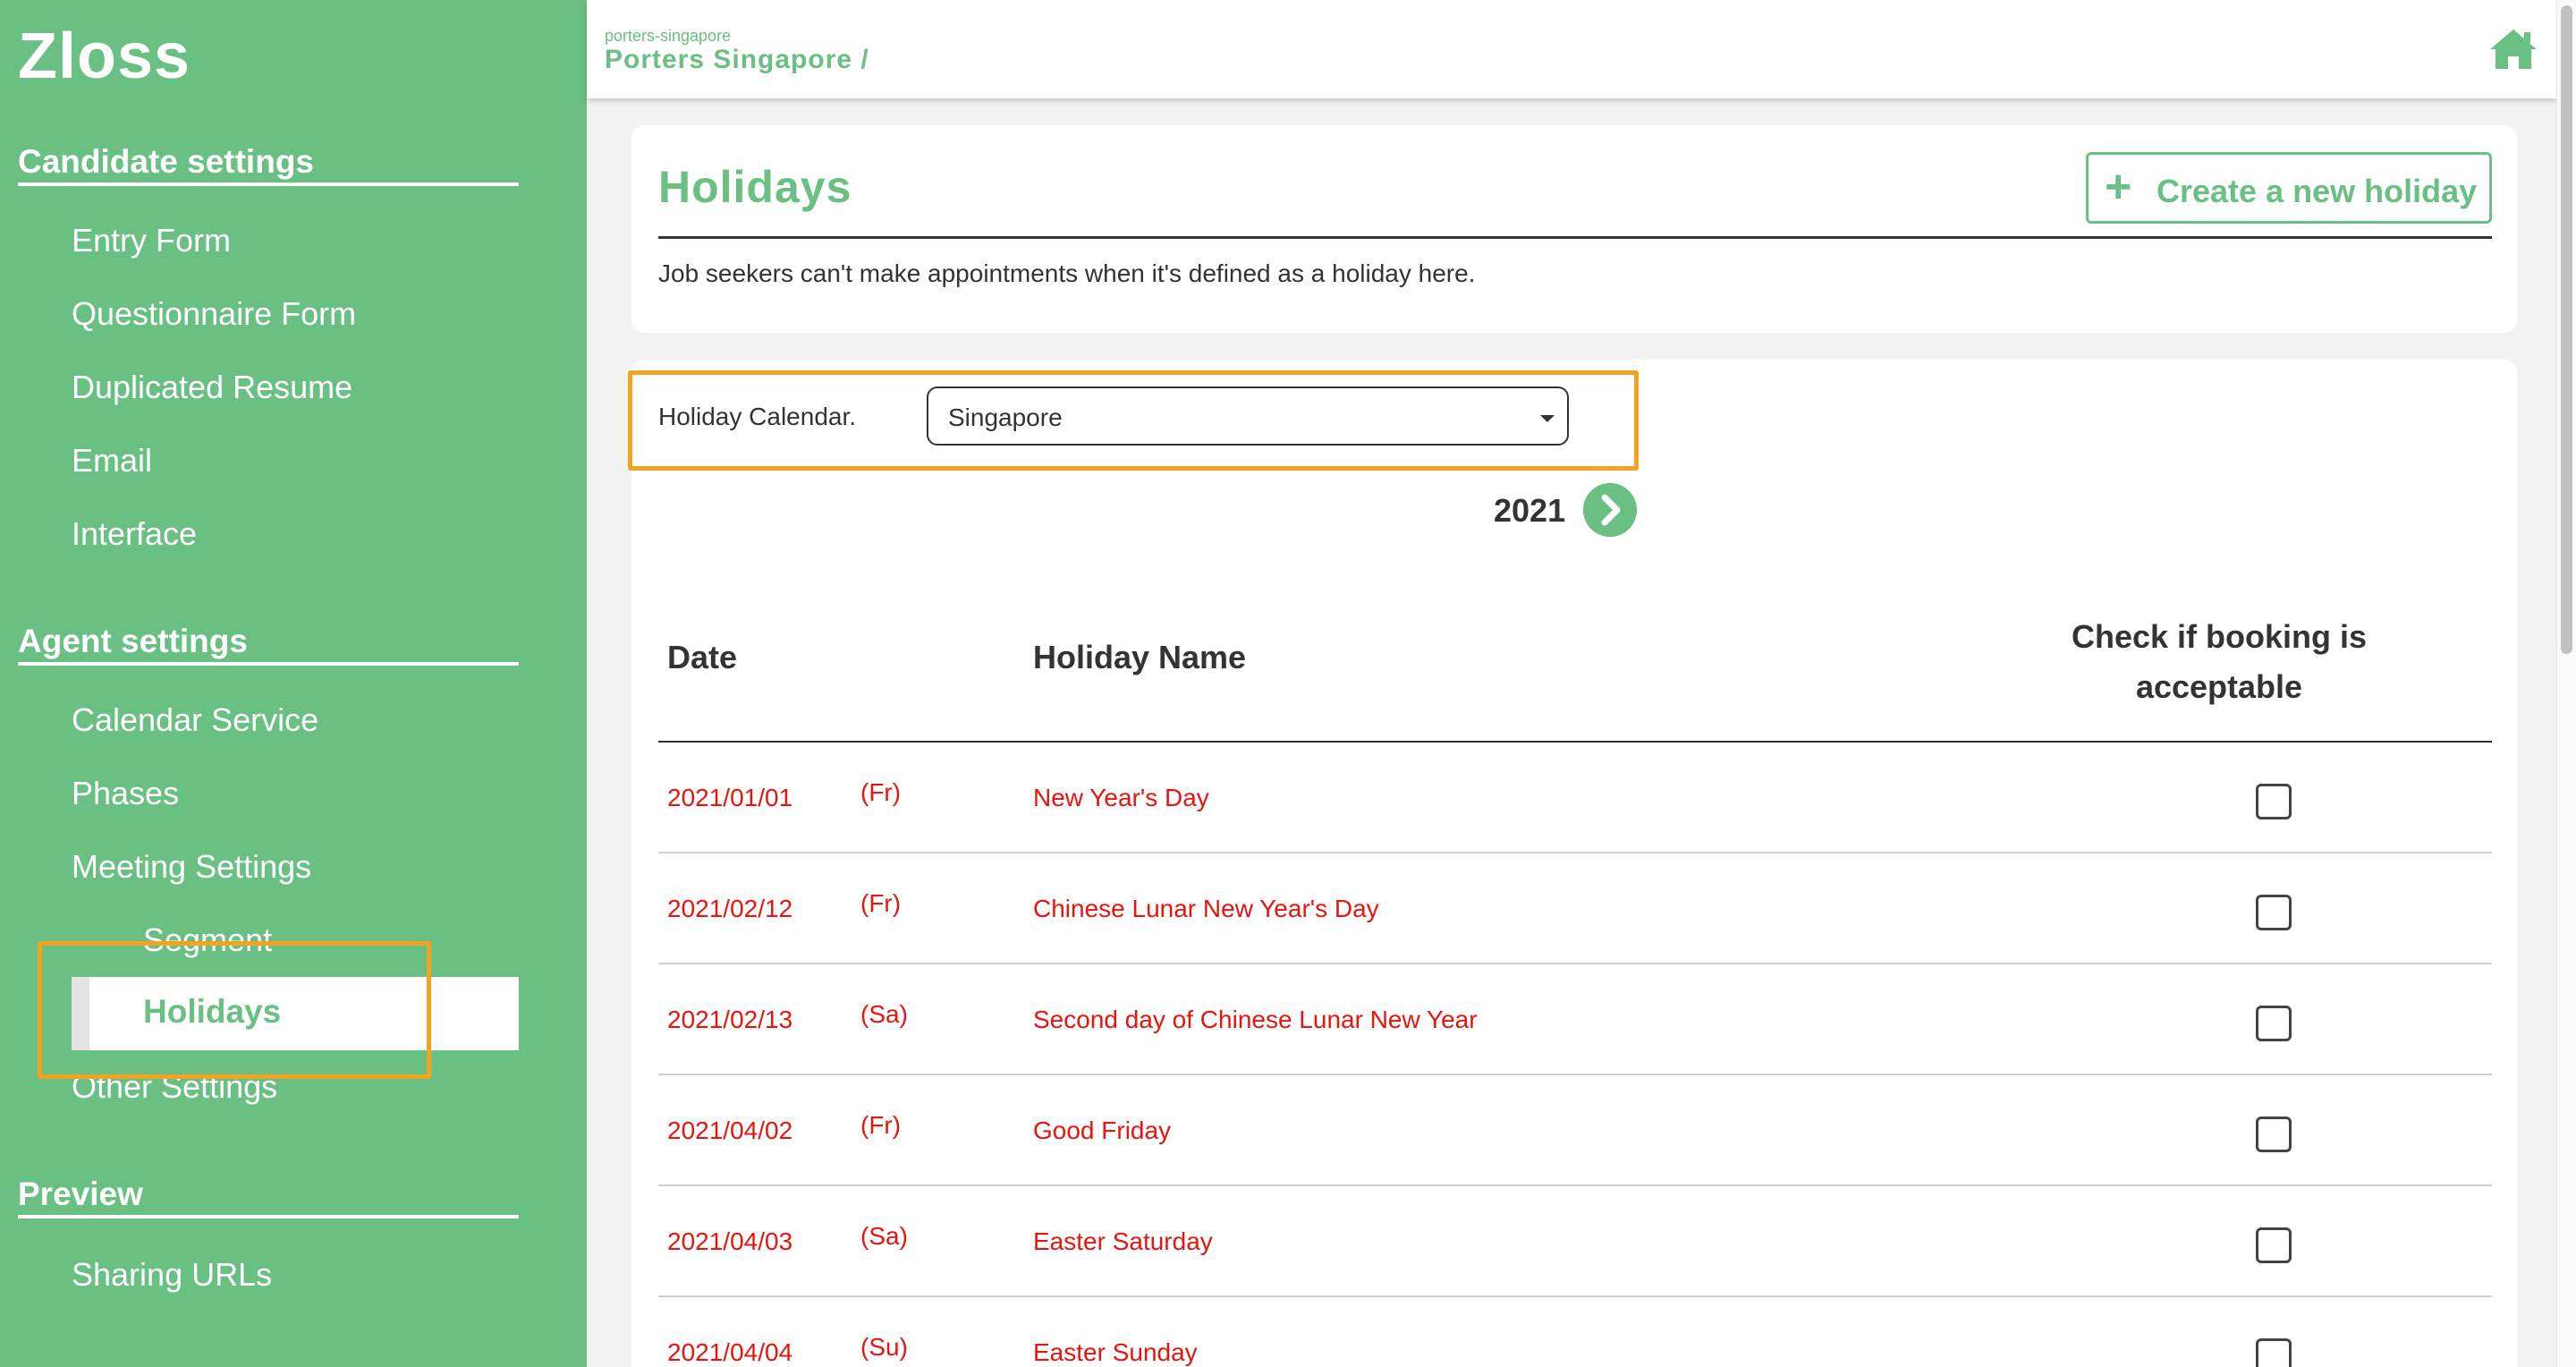 This screenshot has height=1367, width=2576. I want to click on section-title-candidate-settings: Candidate settings, so click(268, 164).